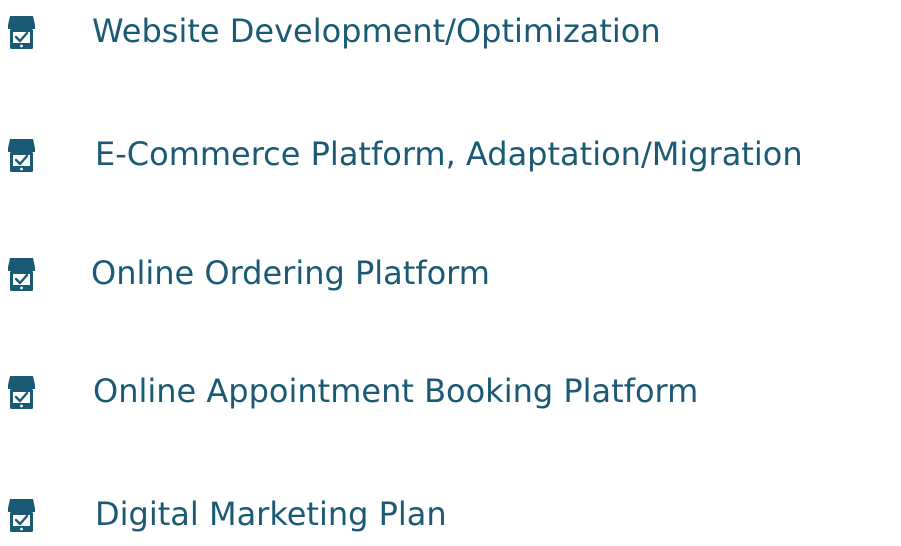  I want to click on service-label: Online Ordering Platform, so click(290, 273).